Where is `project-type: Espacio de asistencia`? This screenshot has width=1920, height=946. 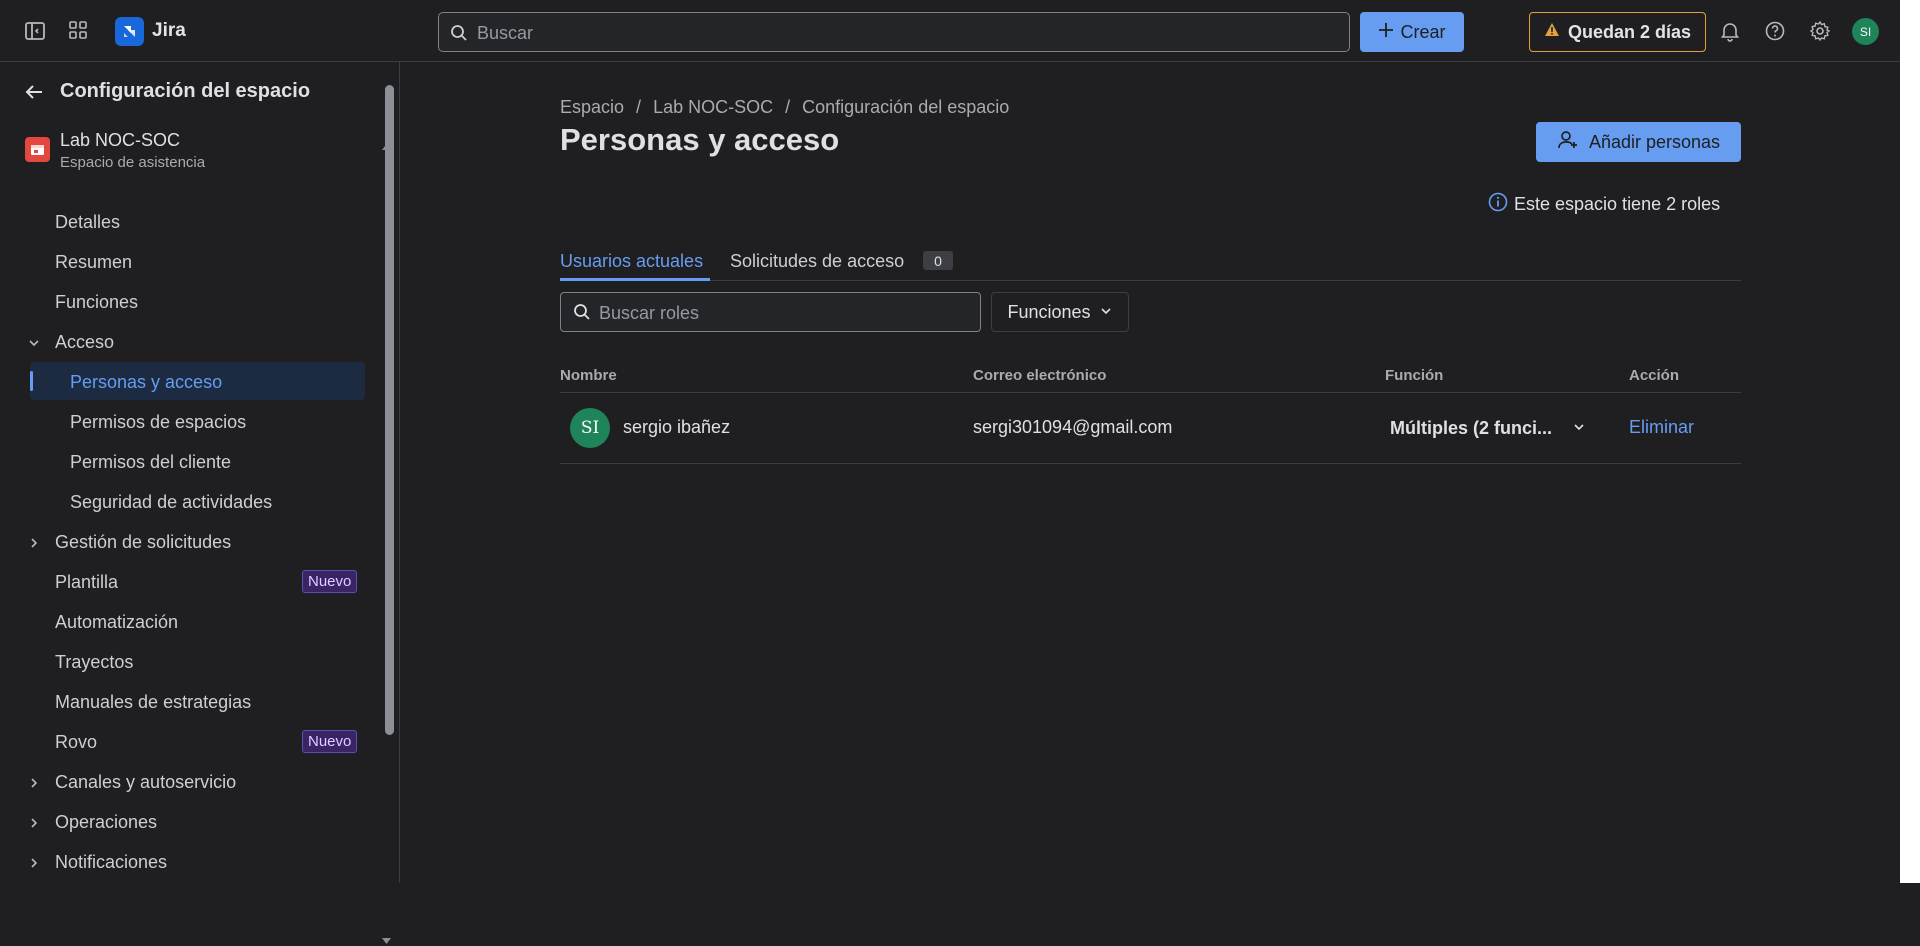
project-type: Espacio de asistencia is located at coordinates (133, 162).